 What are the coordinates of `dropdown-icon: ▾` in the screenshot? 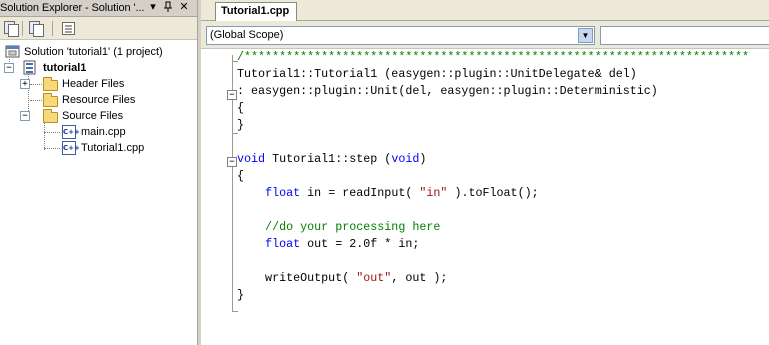 It's located at (153, 7).